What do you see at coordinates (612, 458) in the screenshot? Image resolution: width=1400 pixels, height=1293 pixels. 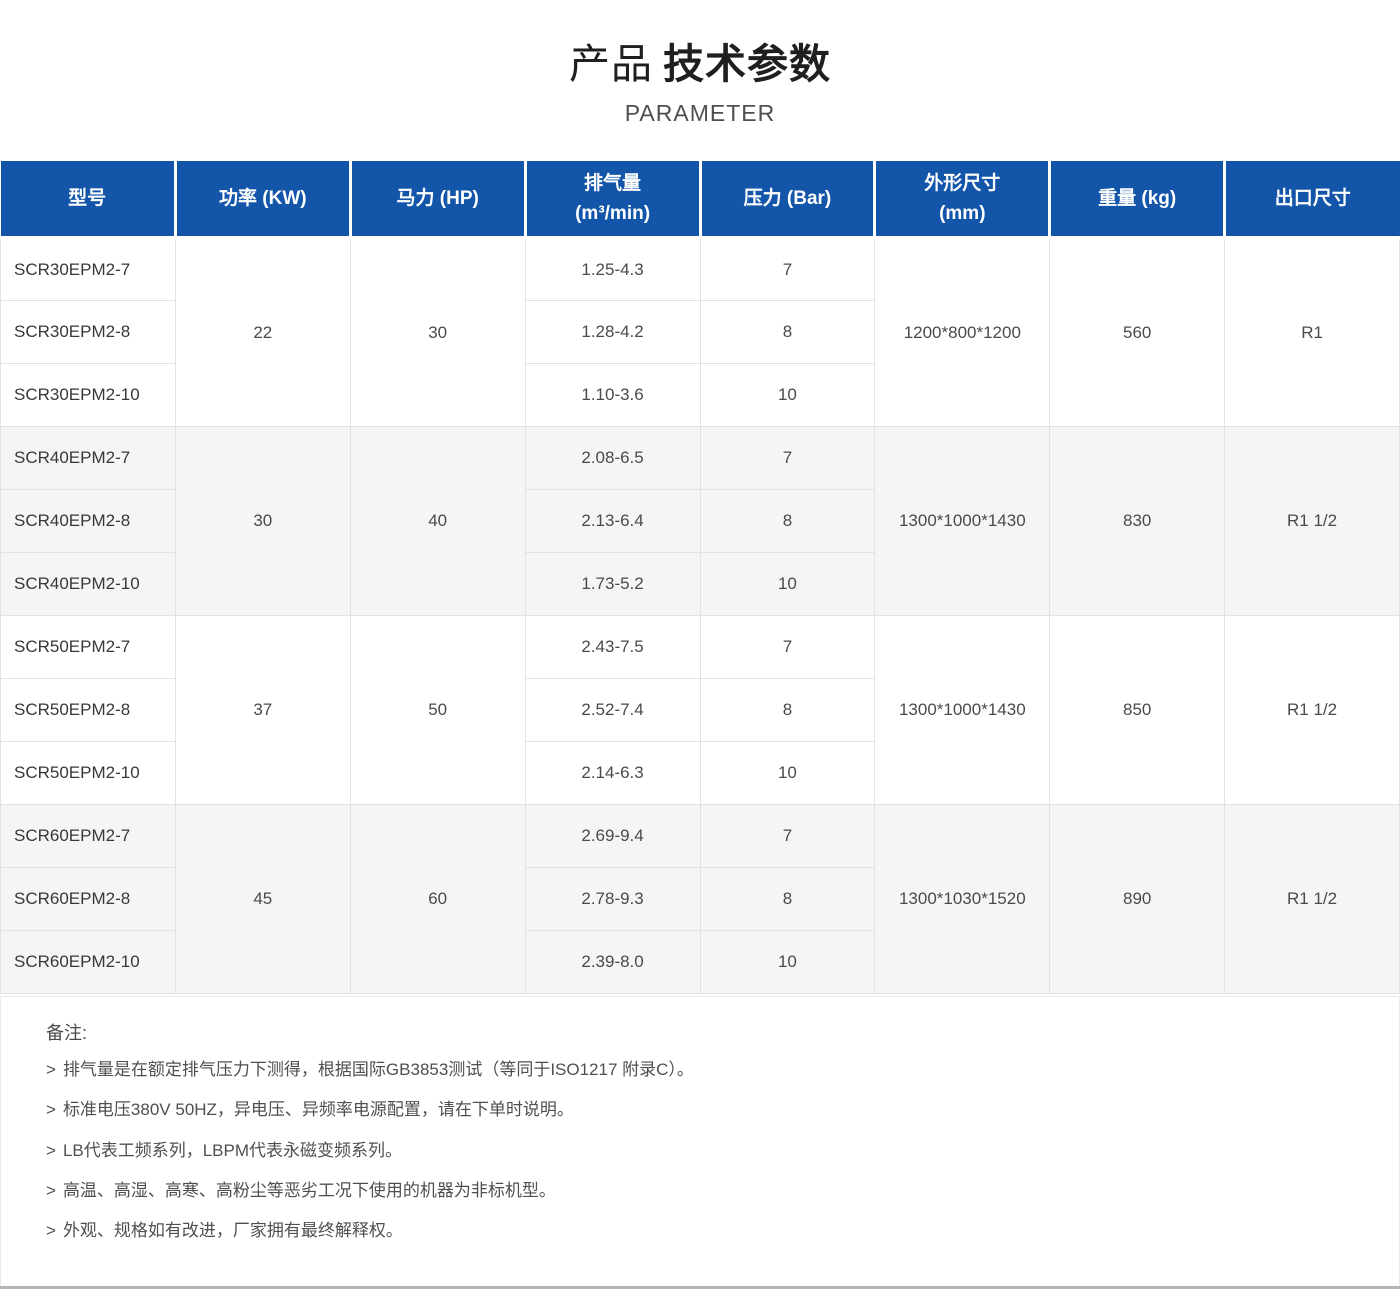 I see `displacement-cell: 2.08-6.5` at bounding box center [612, 458].